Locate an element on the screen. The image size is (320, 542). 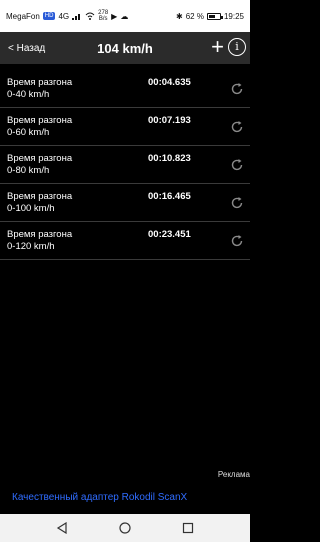
item-label: Время разгона 0-120 km/h is located at coordinates (39, 241).